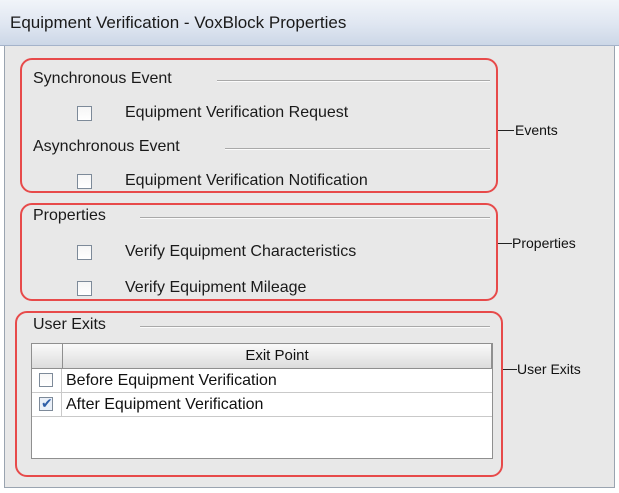  I want to click on events-callout-line, so click(506, 130).